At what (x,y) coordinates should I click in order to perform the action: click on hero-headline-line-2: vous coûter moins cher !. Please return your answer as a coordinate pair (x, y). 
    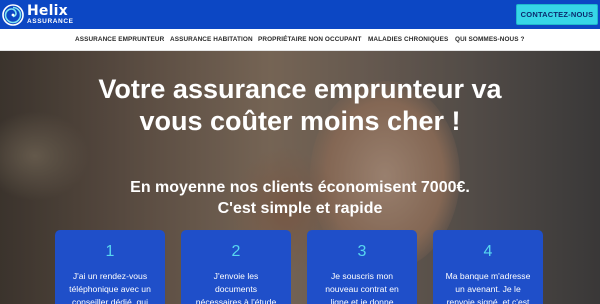
    Looking at the image, I should click on (300, 121).